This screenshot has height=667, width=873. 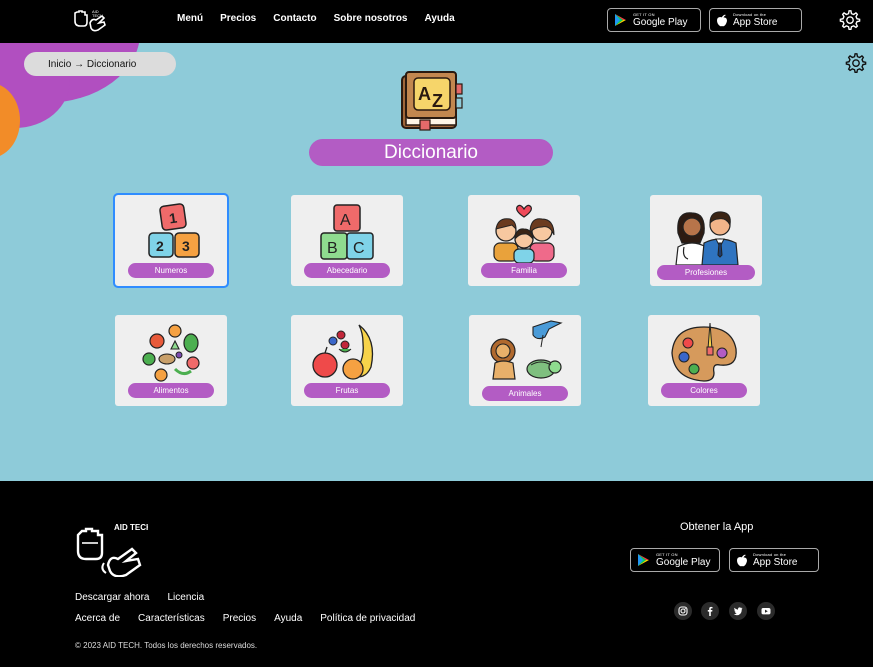 I want to click on animals-icon, so click(x=526, y=350).